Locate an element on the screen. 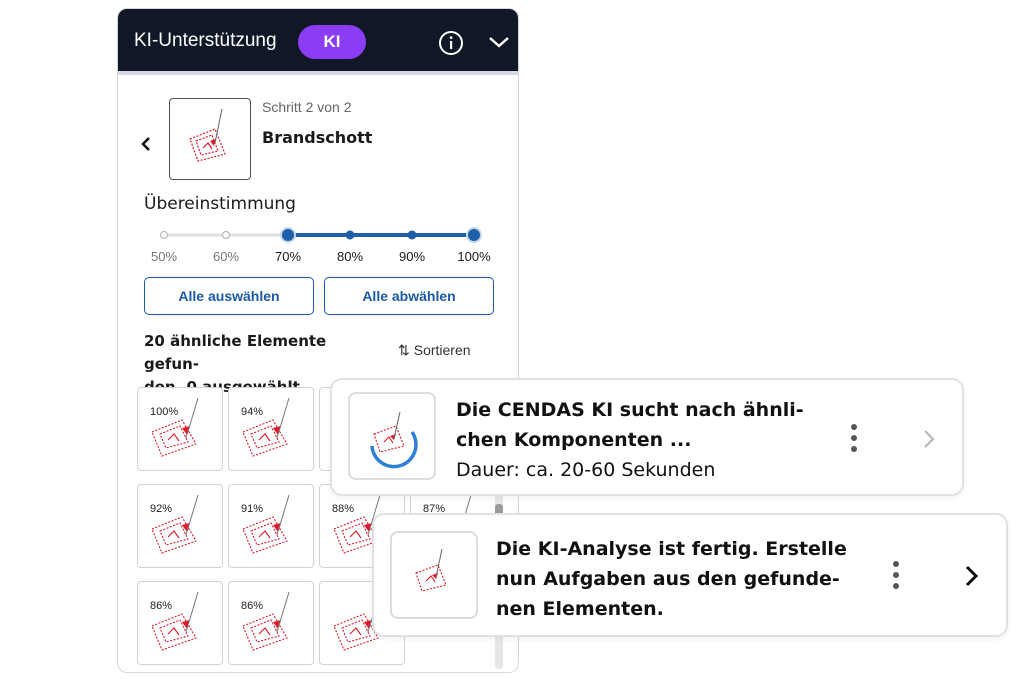  notification-line: nun Aufgaben aus den gefunde- is located at coordinates (668, 579).